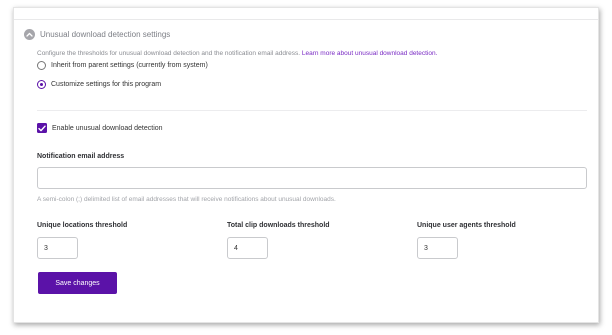  What do you see at coordinates (466, 225) in the screenshot?
I see `unique-user-agents-label: Unique user agents threshold` at bounding box center [466, 225].